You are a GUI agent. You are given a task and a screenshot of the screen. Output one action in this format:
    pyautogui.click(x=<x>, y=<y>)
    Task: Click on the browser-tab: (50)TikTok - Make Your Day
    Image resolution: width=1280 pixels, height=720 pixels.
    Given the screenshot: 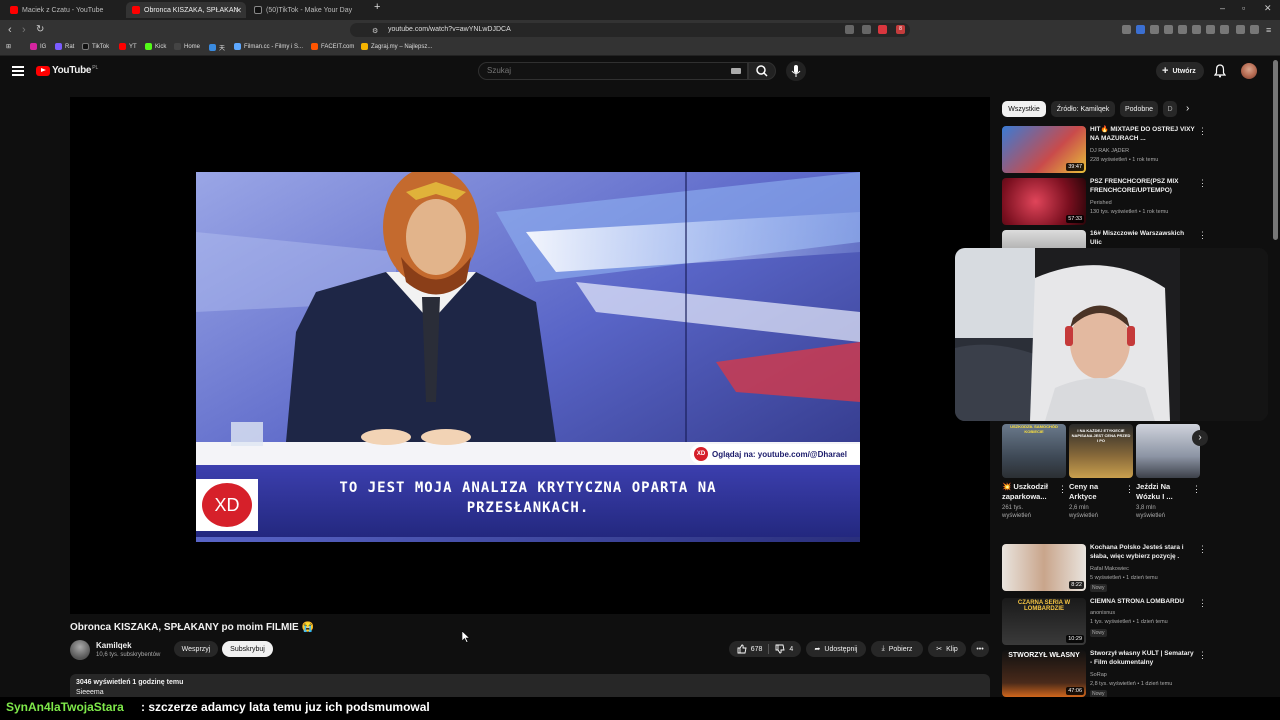 What is the action you would take?
    pyautogui.click(x=309, y=10)
    